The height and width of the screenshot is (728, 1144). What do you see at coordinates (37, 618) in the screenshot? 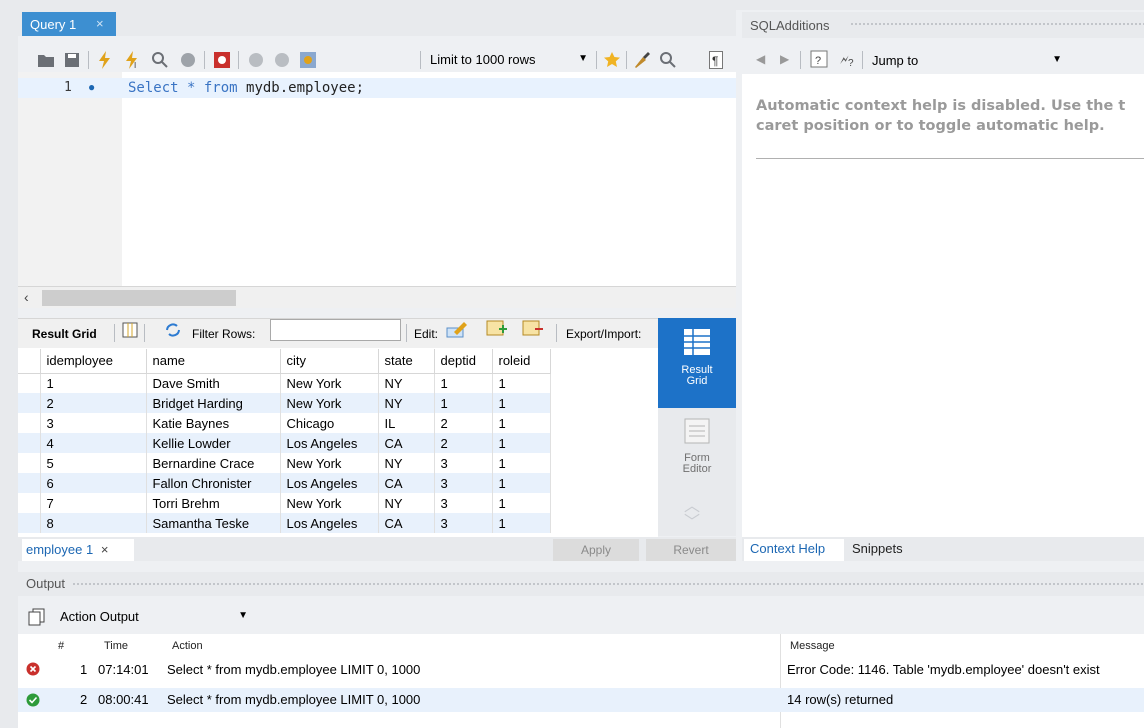
I see `copy-icon` at bounding box center [37, 618].